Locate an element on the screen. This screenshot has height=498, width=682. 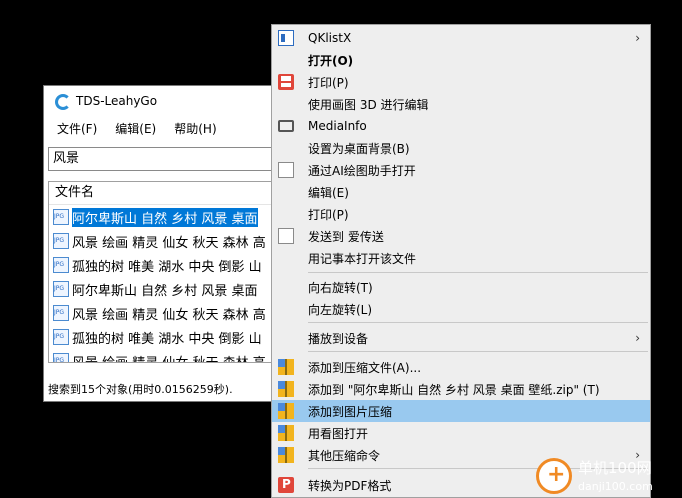
menu-item-open-notepad: 用记事本打开该文件 is located at coordinates (461, 258).